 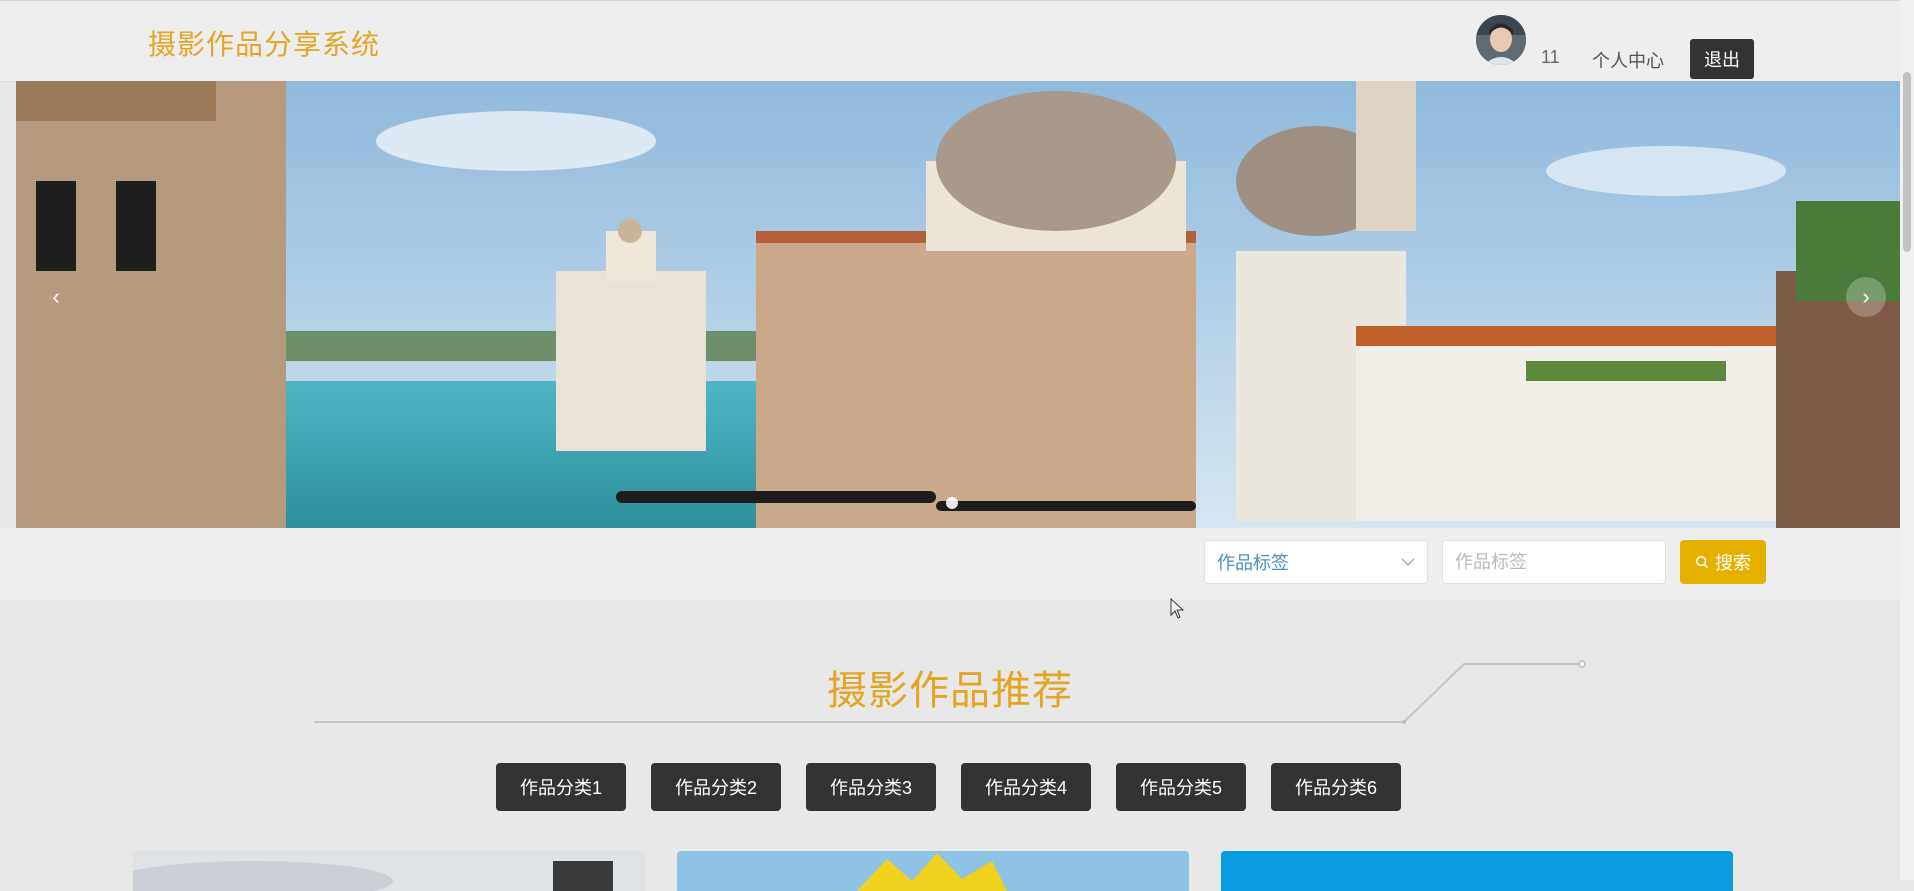 What do you see at coordinates (1550, 57) in the screenshot?
I see `username-label: 11` at bounding box center [1550, 57].